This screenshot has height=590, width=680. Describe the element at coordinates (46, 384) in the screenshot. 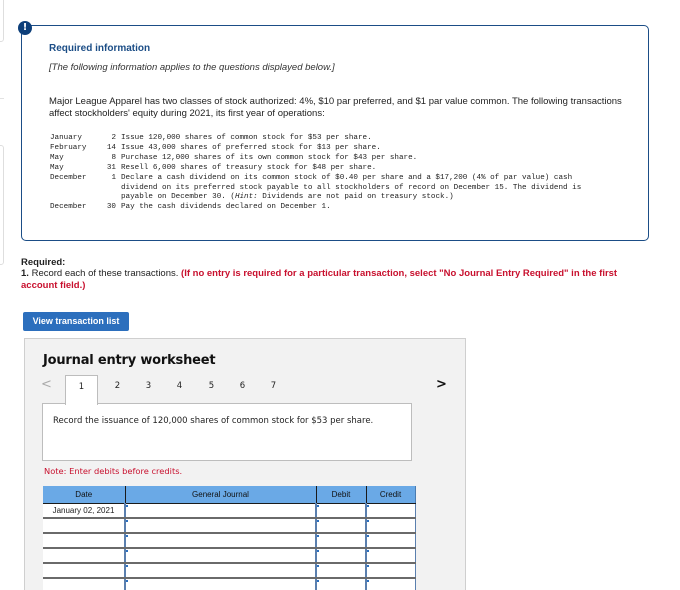

I see `chevron-left-icon: <` at that location.